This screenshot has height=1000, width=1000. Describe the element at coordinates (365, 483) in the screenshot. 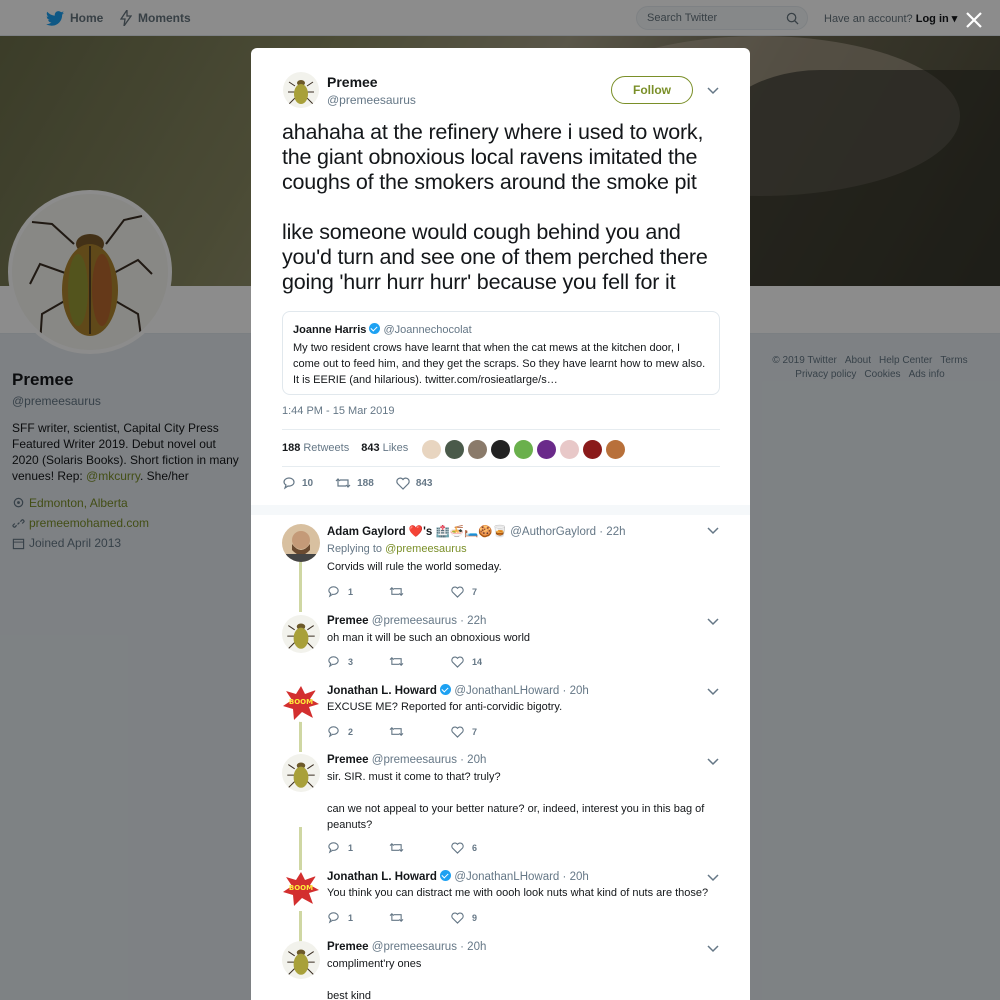

I see `retweet-count: 188` at that location.